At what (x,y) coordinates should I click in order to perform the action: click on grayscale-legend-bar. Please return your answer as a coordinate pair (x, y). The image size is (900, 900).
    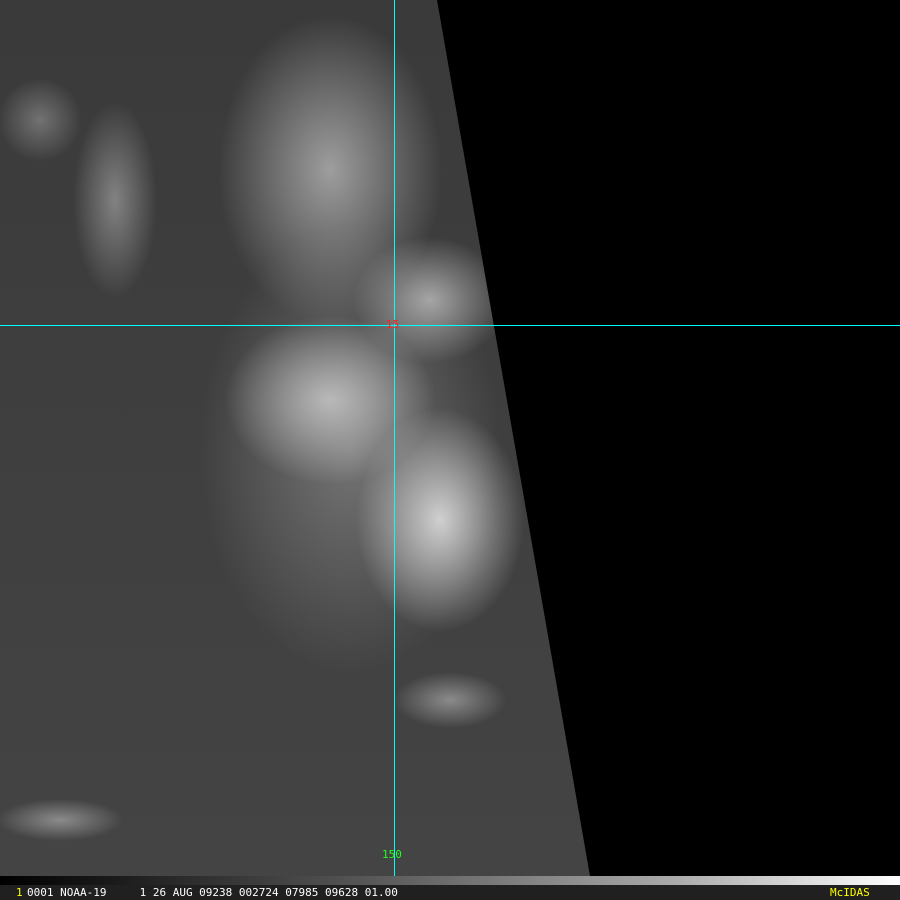
    Looking at the image, I should click on (450, 880).